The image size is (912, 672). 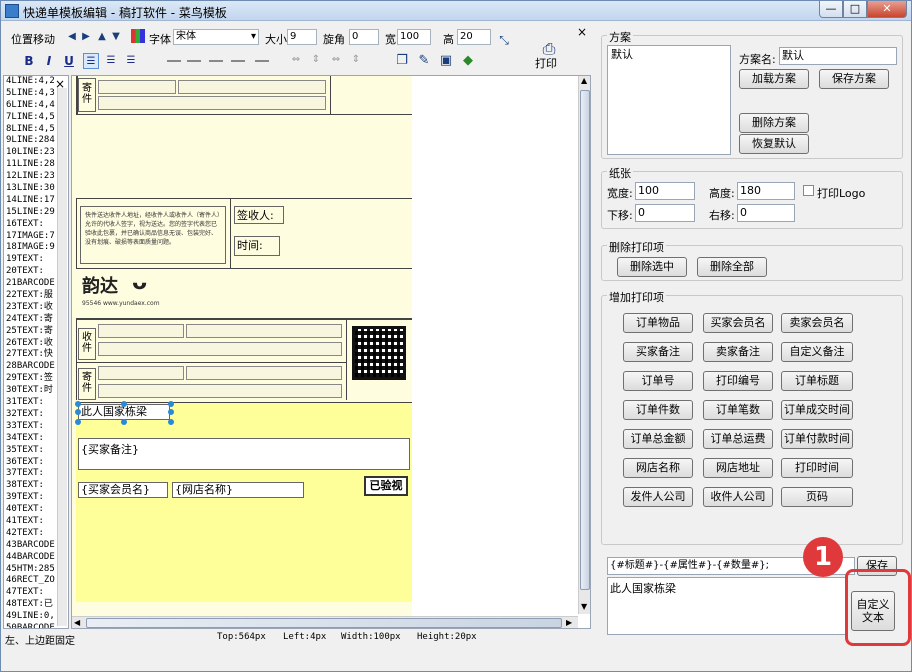 What do you see at coordinates (446, 60) in the screenshot?
I see `page-icon: ▣` at bounding box center [446, 60].